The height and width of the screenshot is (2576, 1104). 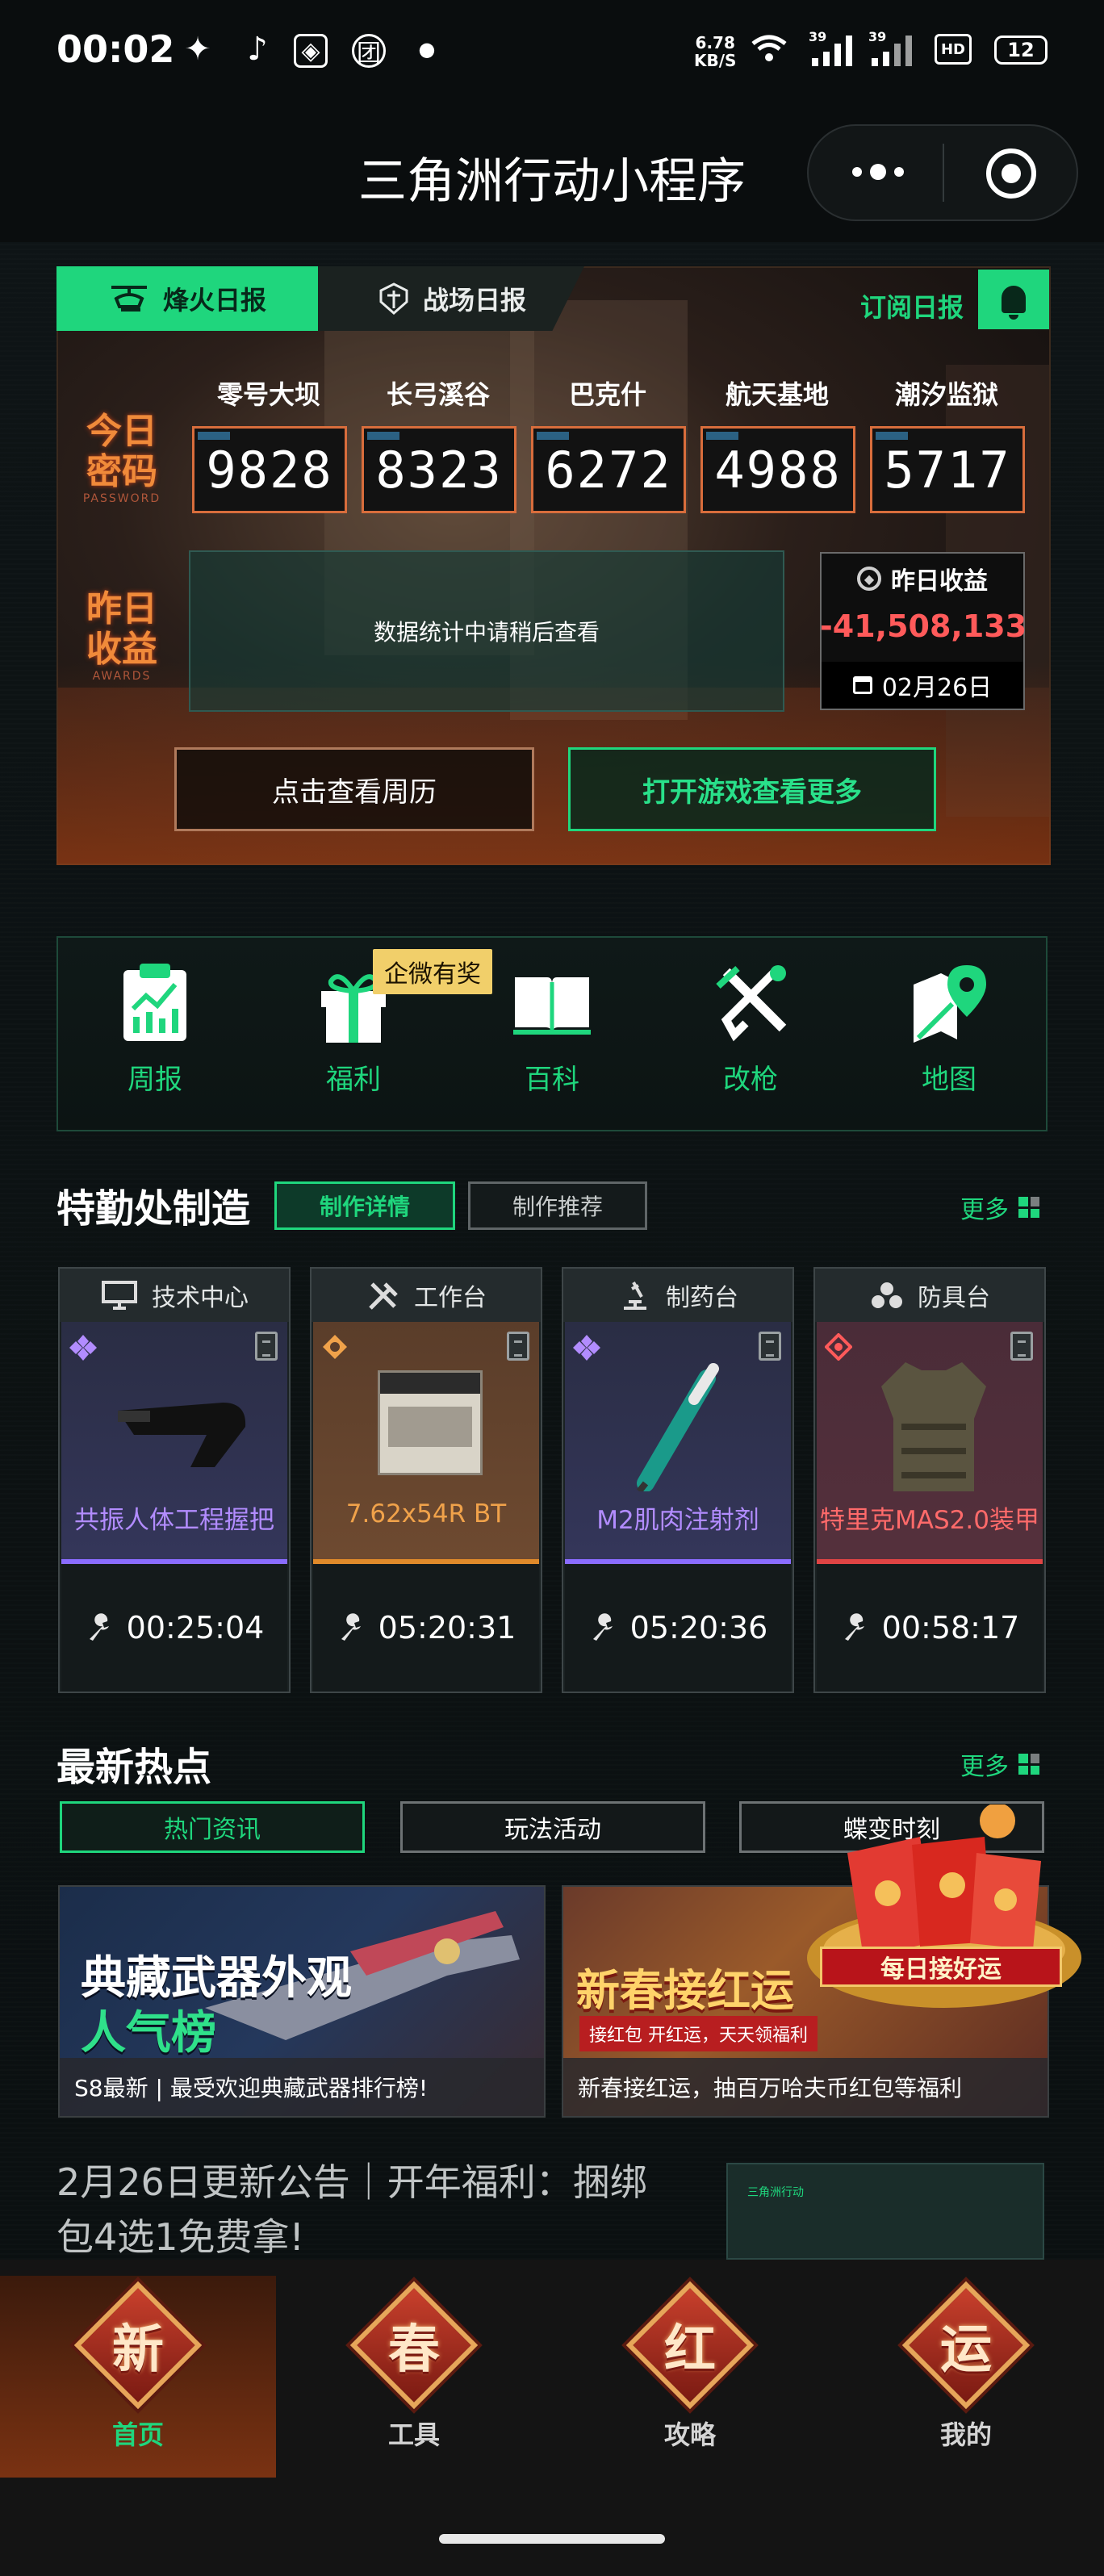 I want to click on grip-item-icon, so click(x=182, y=1435).